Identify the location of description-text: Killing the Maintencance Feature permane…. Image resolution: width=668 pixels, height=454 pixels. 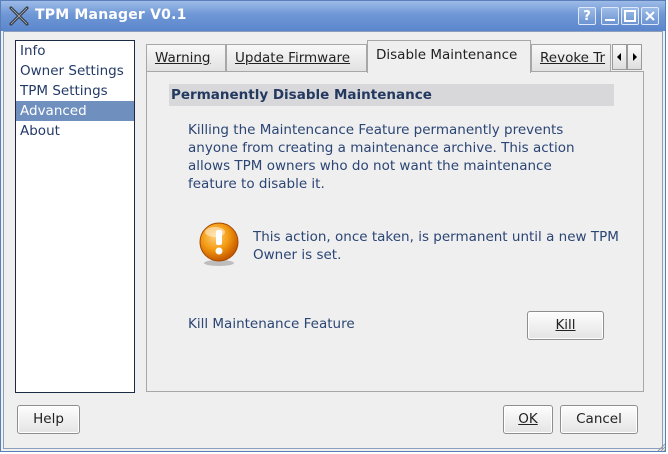
(381, 157).